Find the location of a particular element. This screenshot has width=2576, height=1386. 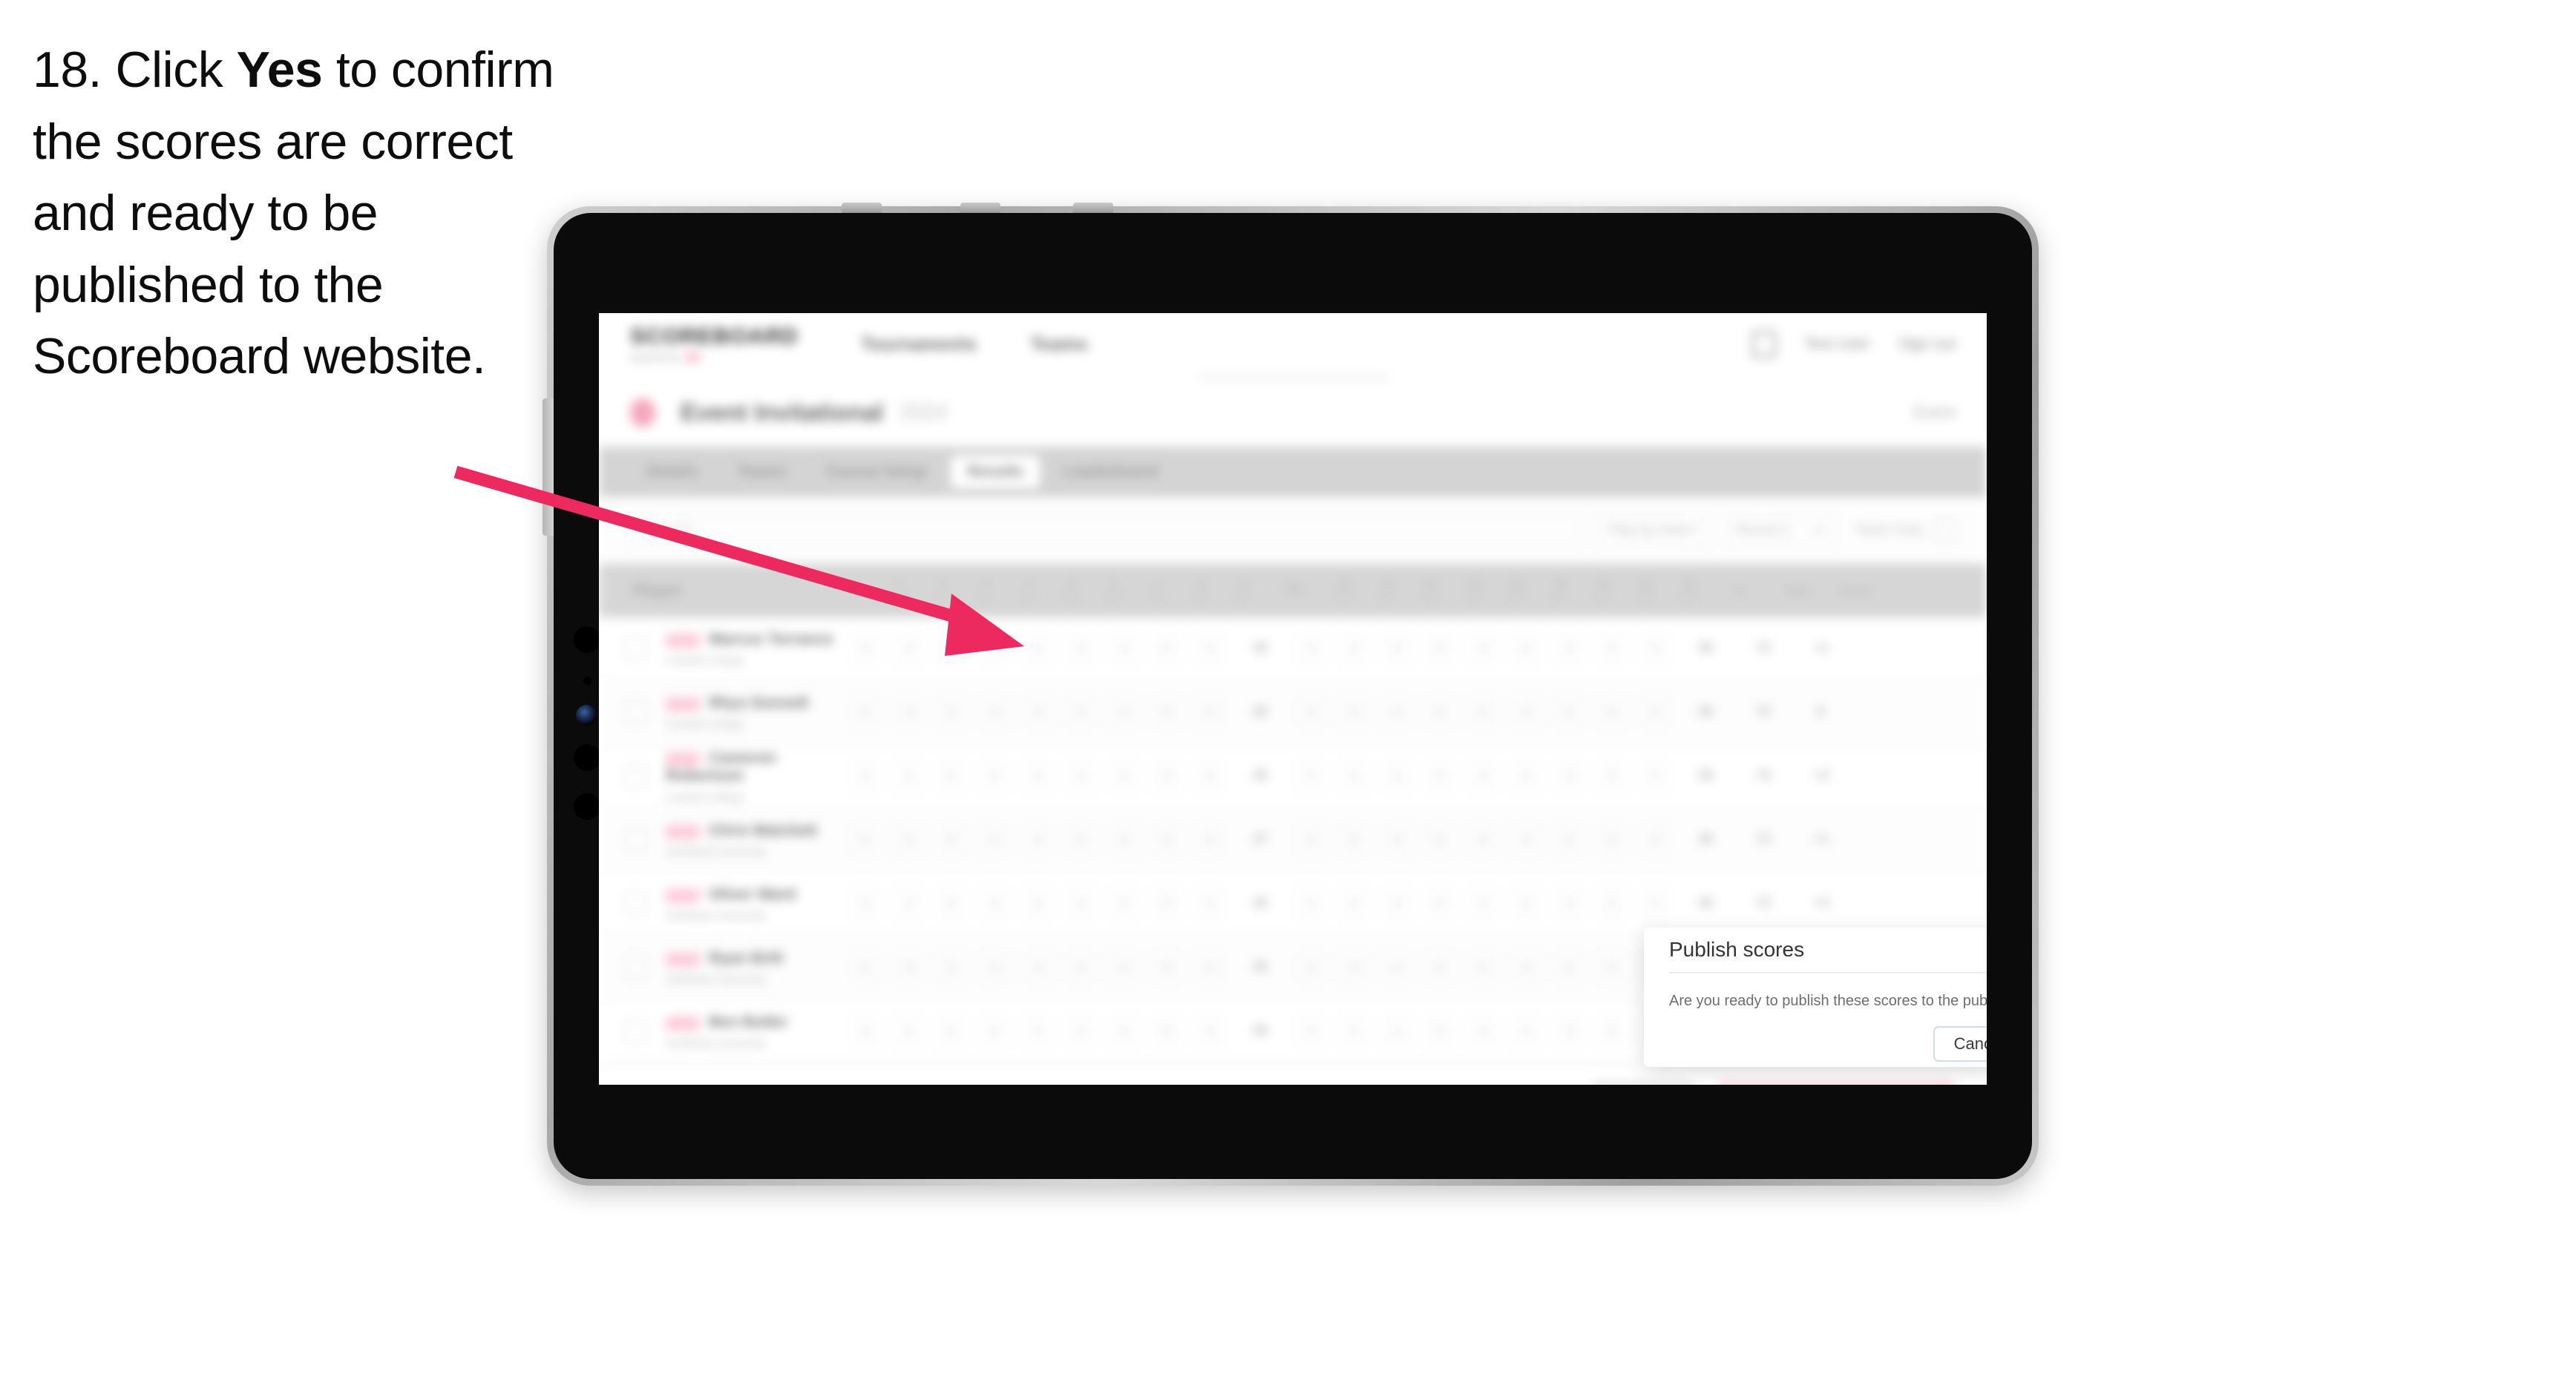

volume-button-up is located at coordinates (862, 208).